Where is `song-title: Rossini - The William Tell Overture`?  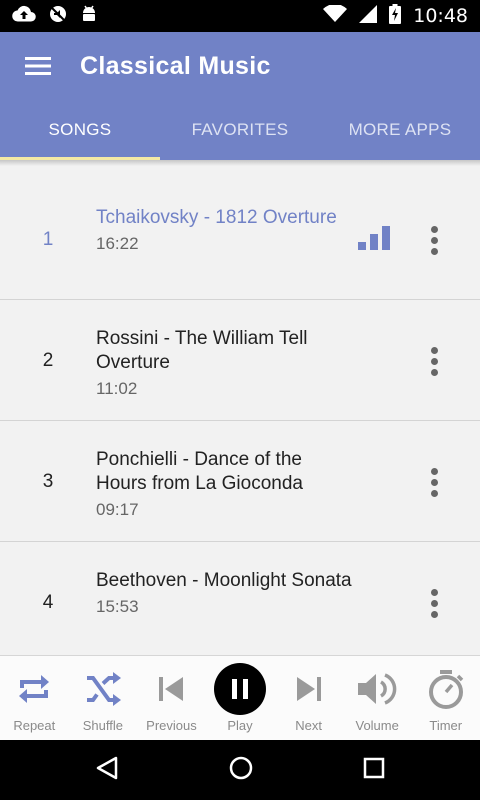 song-title: Rossini - The William Tell Overture is located at coordinates (202, 350).